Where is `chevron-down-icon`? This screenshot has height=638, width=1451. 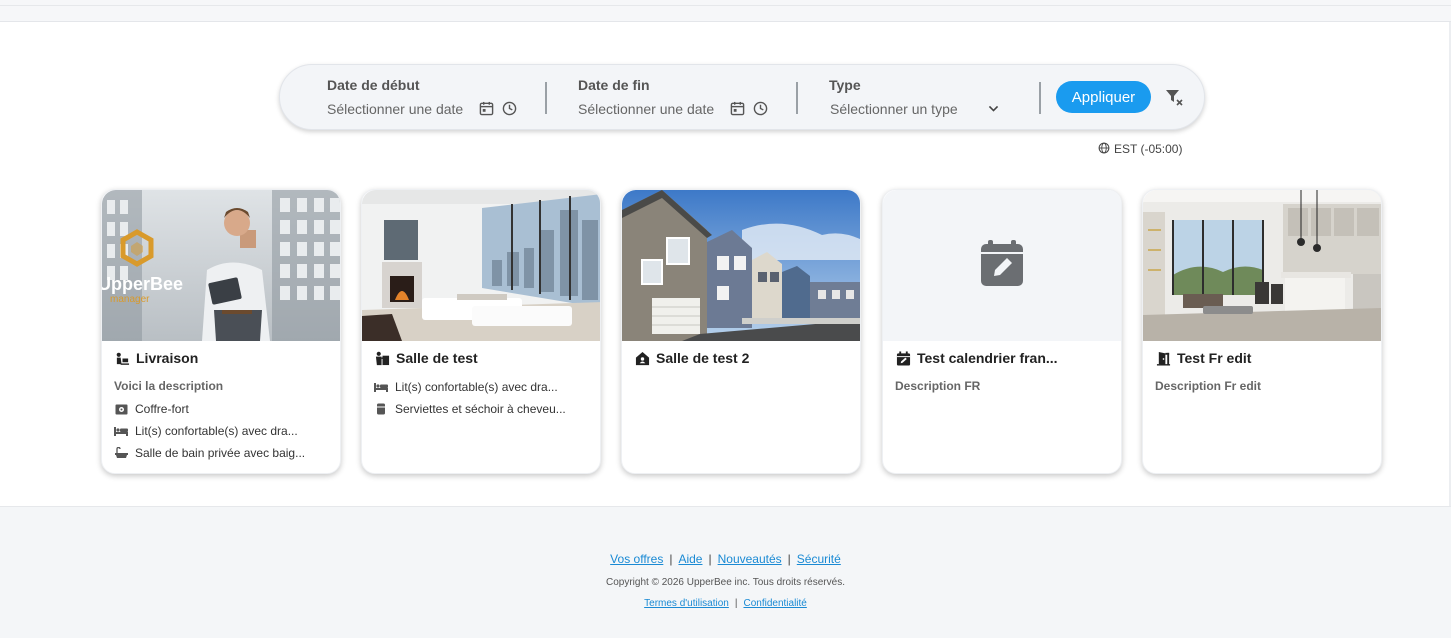
chevron-down-icon is located at coordinates (993, 108).